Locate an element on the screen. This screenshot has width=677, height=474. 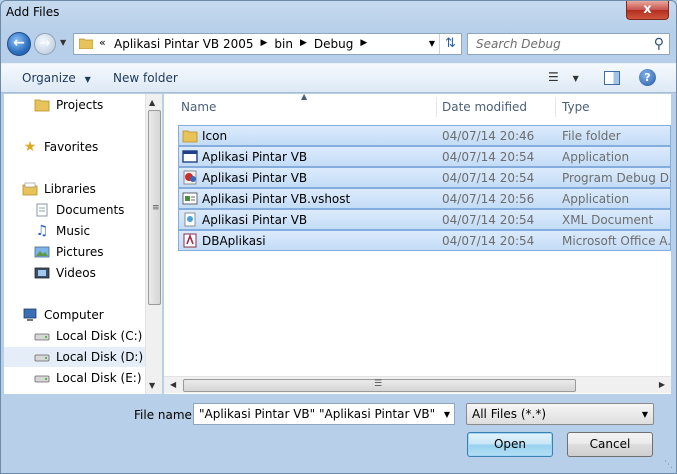
open-button: Open is located at coordinates (510, 444).